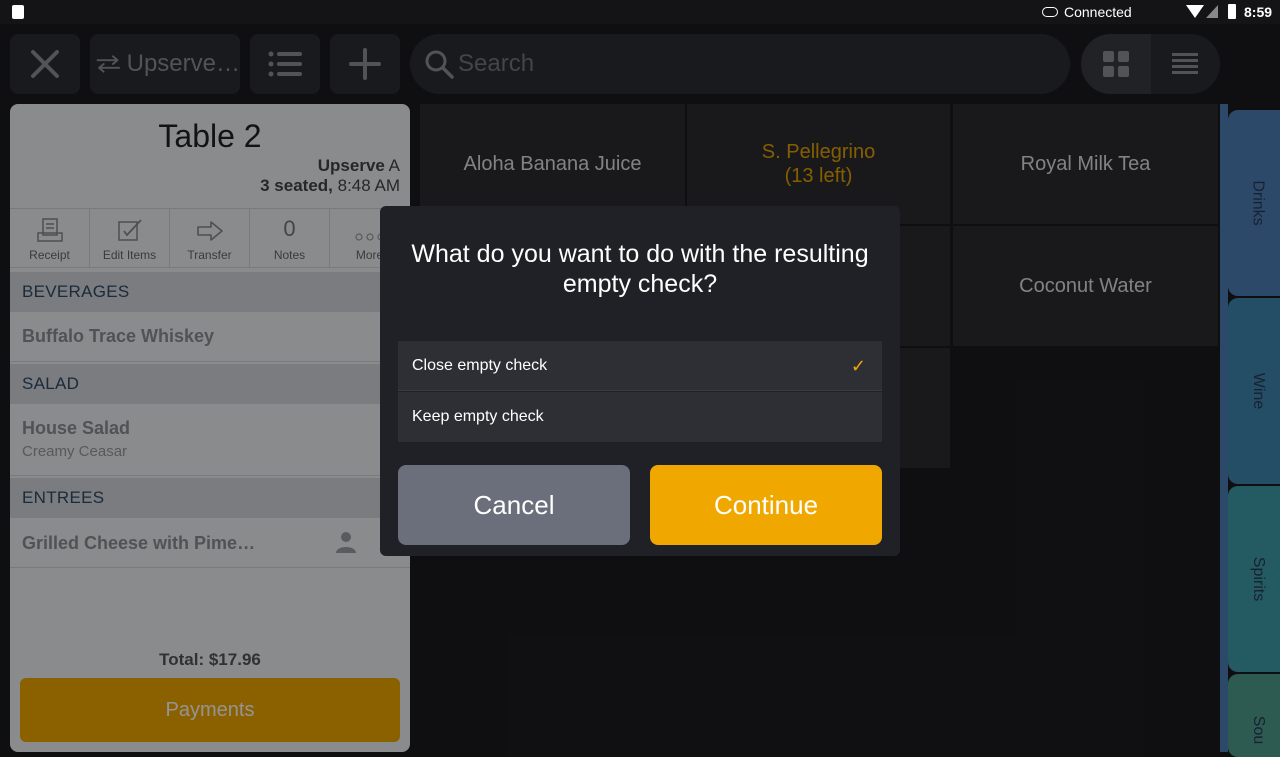 The image size is (1280, 757). What do you see at coordinates (478, 416) in the screenshot?
I see `option-label: Keep empty check` at bounding box center [478, 416].